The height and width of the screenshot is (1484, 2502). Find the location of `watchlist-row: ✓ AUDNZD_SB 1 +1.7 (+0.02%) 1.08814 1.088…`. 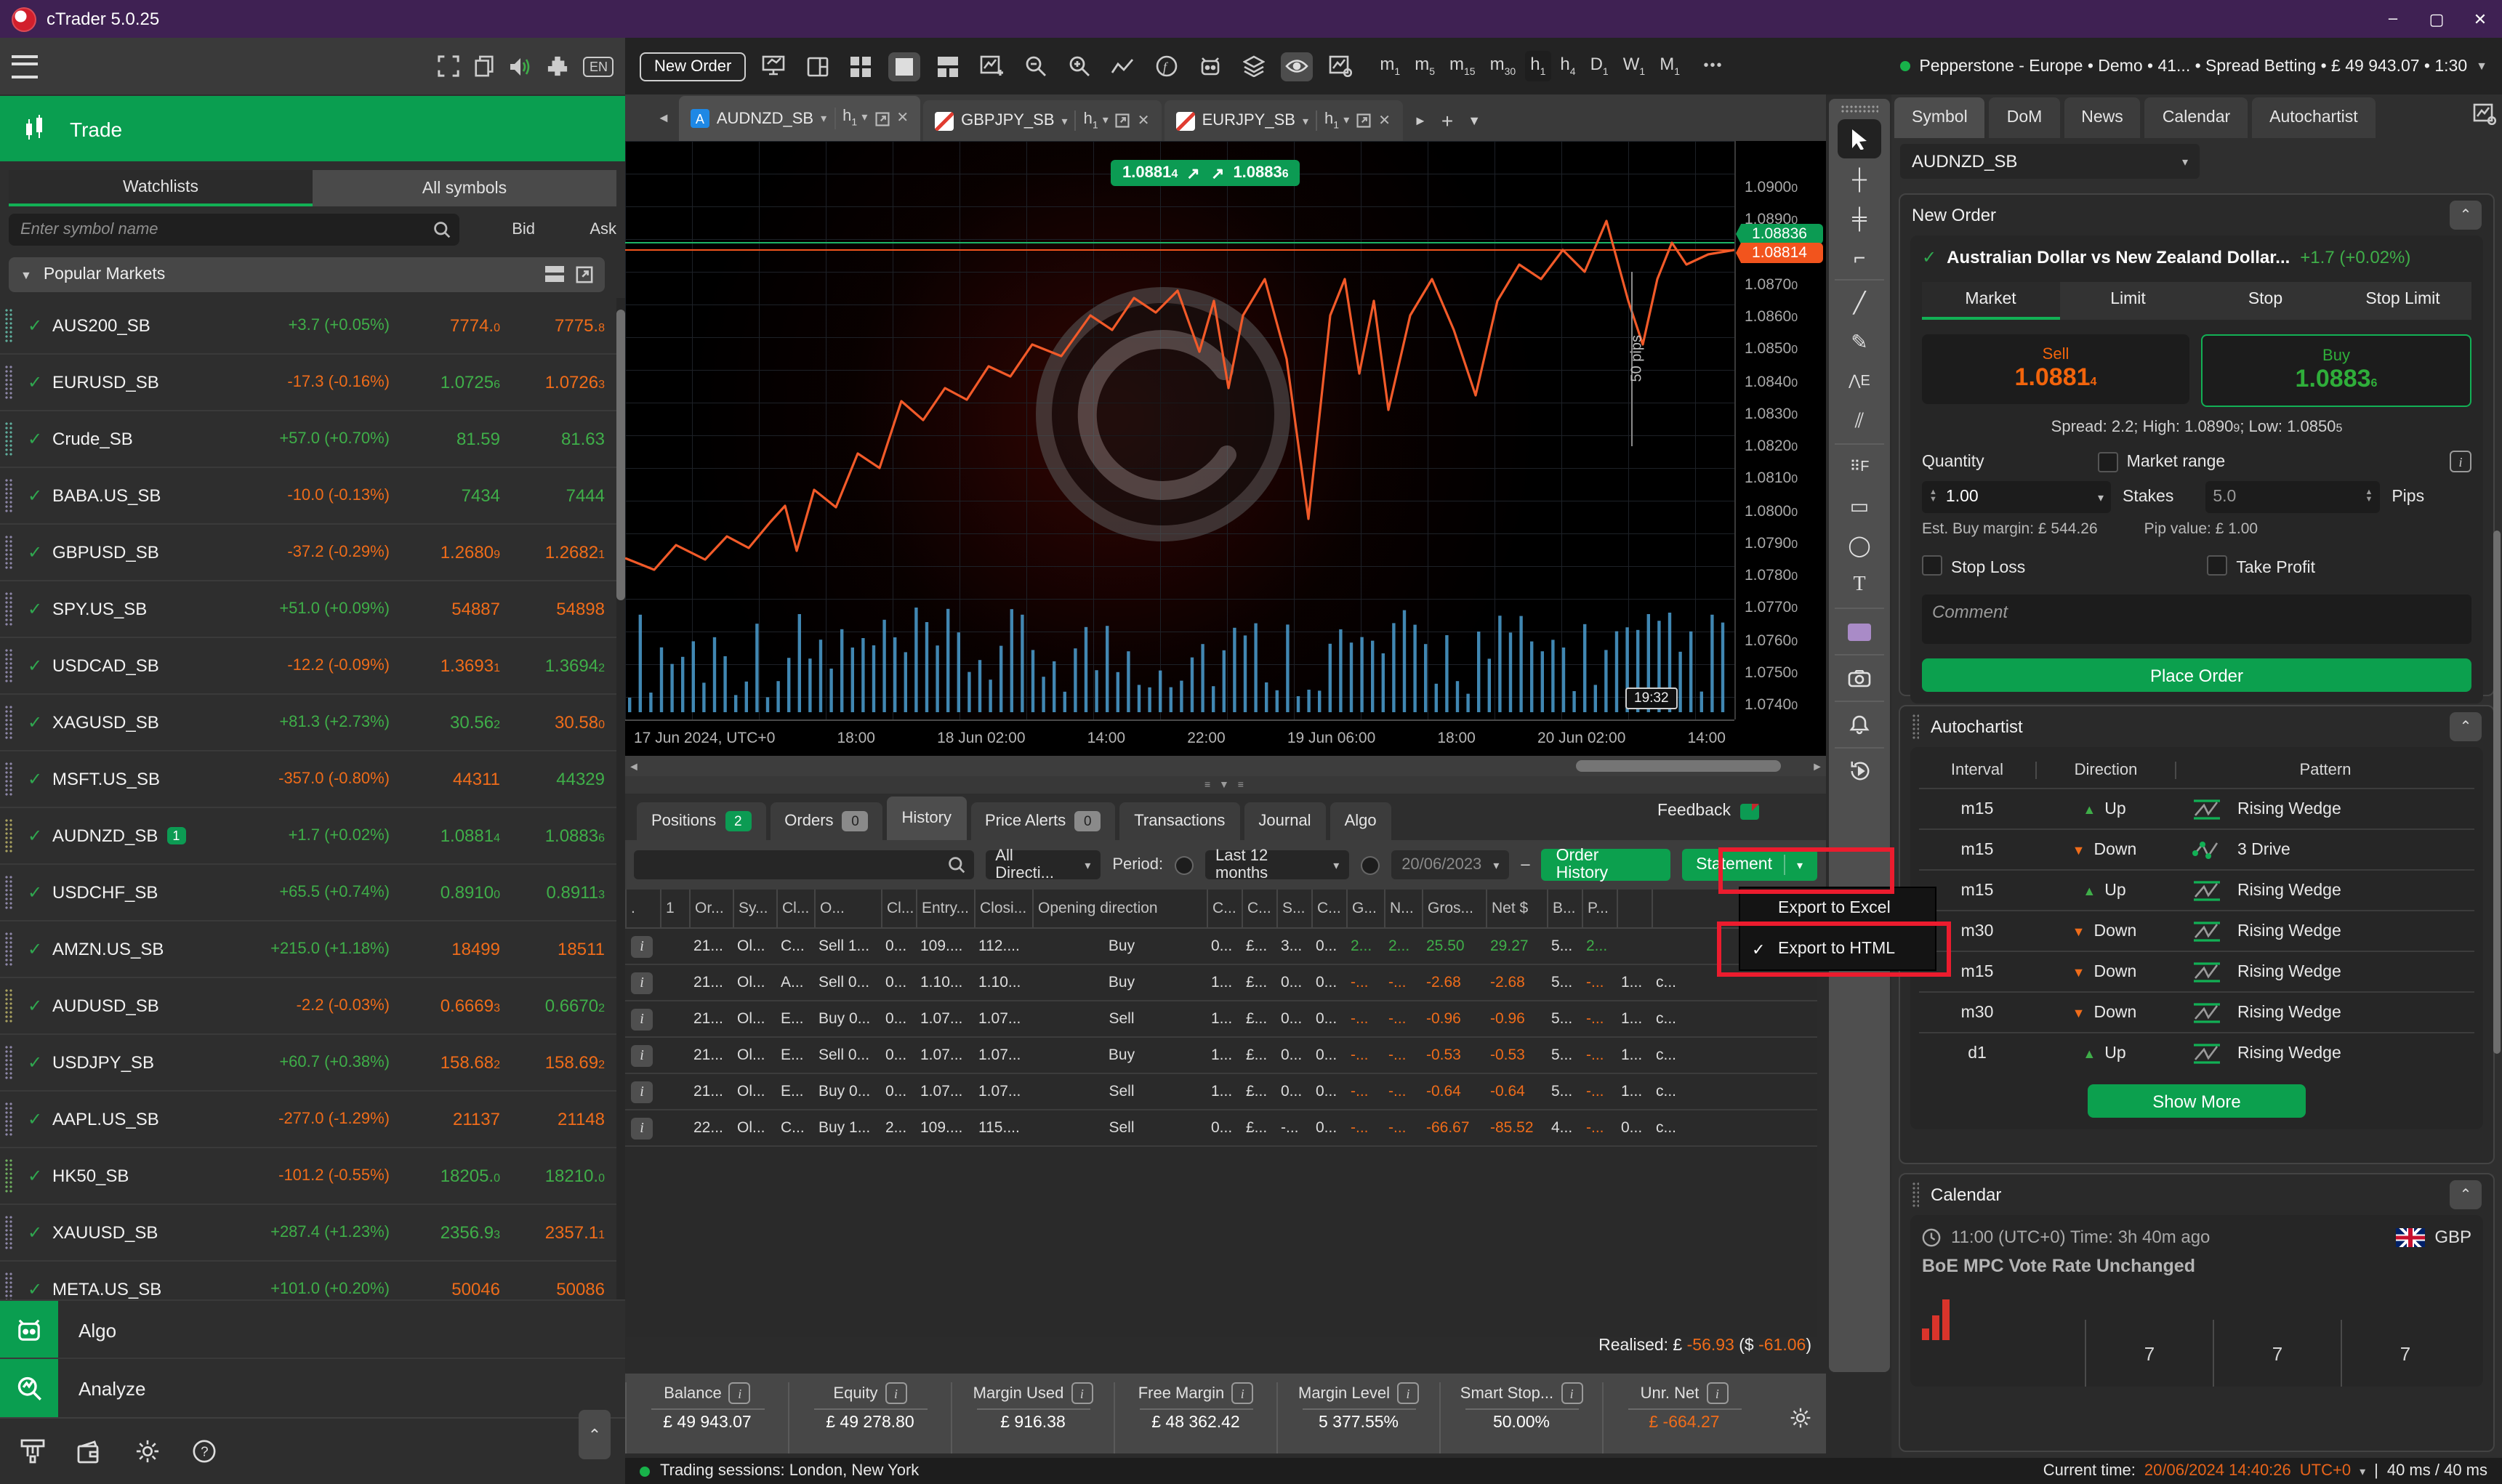

watchlist-row: ✓ AUDNZD_SB 1 +1.7 (+0.02%) 1.08814 1.088… is located at coordinates (308, 836).